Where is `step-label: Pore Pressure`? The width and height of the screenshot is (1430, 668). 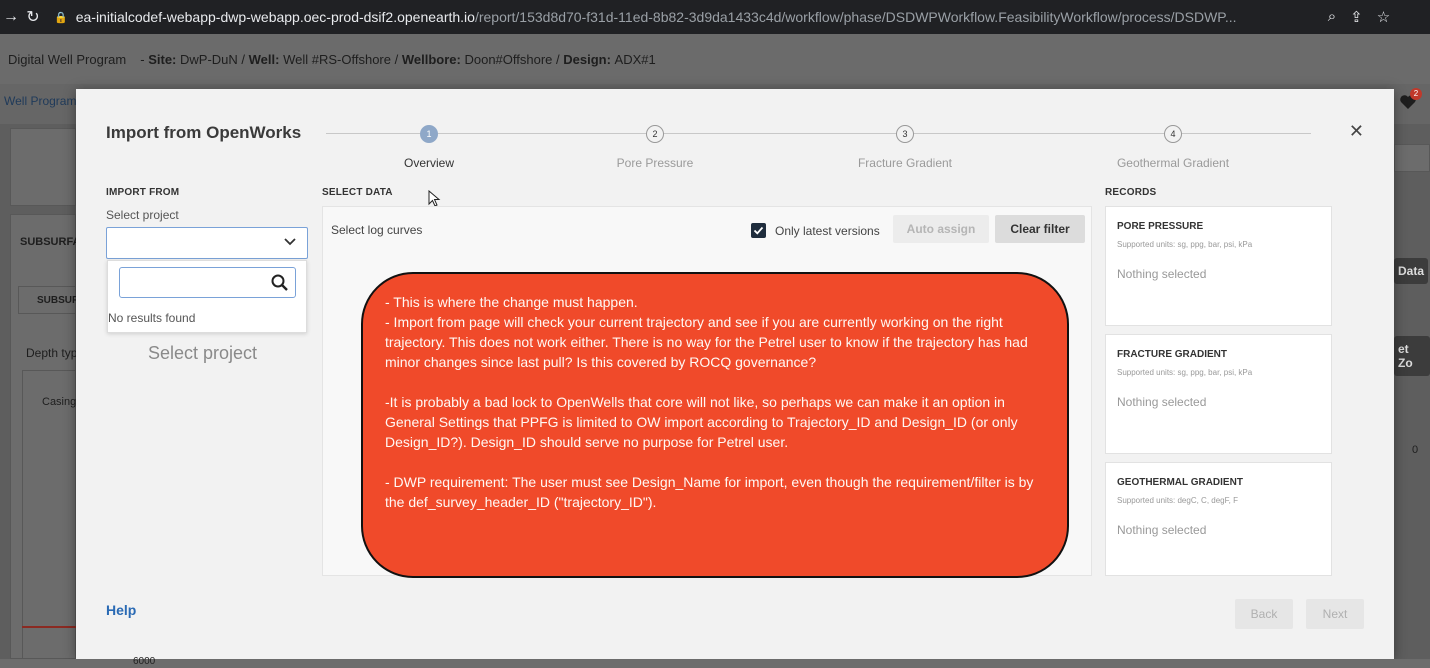
step-label: Pore Pressure is located at coordinates (655, 163).